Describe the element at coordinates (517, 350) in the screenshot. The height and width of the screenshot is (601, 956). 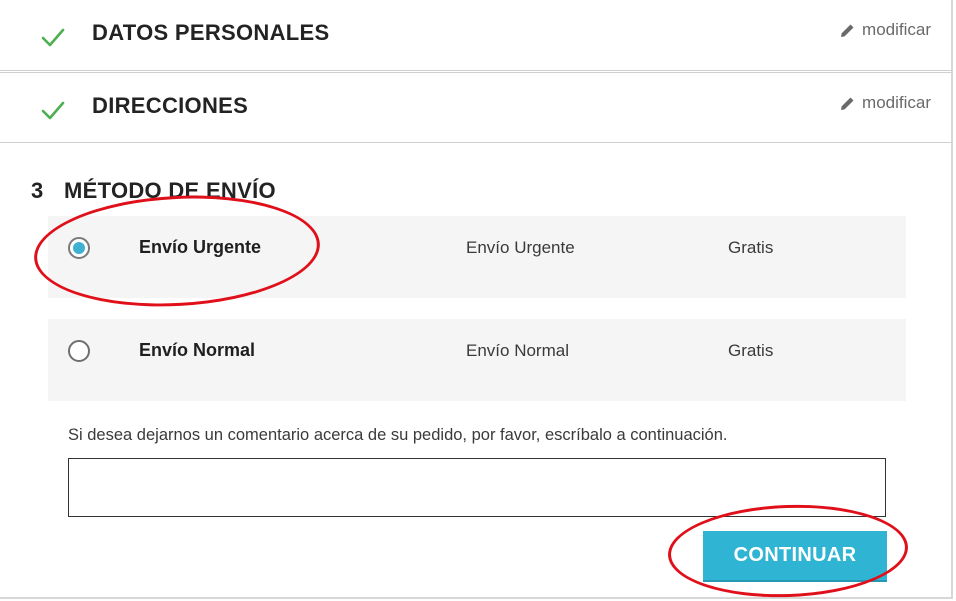
I see `option-description: Envío Normal` at that location.